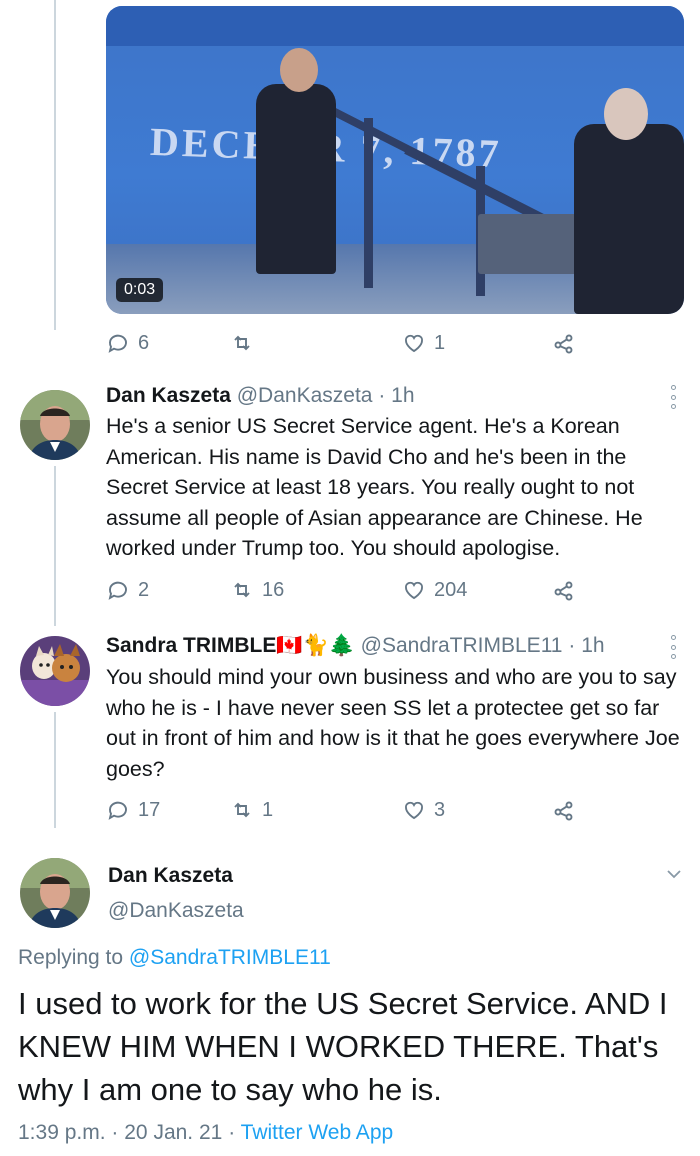 This screenshot has height=1156, width=700. What do you see at coordinates (355, 646) in the screenshot?
I see `tweet-header: Sandra TRIMBLE🇨🇦🐈🌲 @SandraTRIMBLE11 · 1h` at bounding box center [355, 646].